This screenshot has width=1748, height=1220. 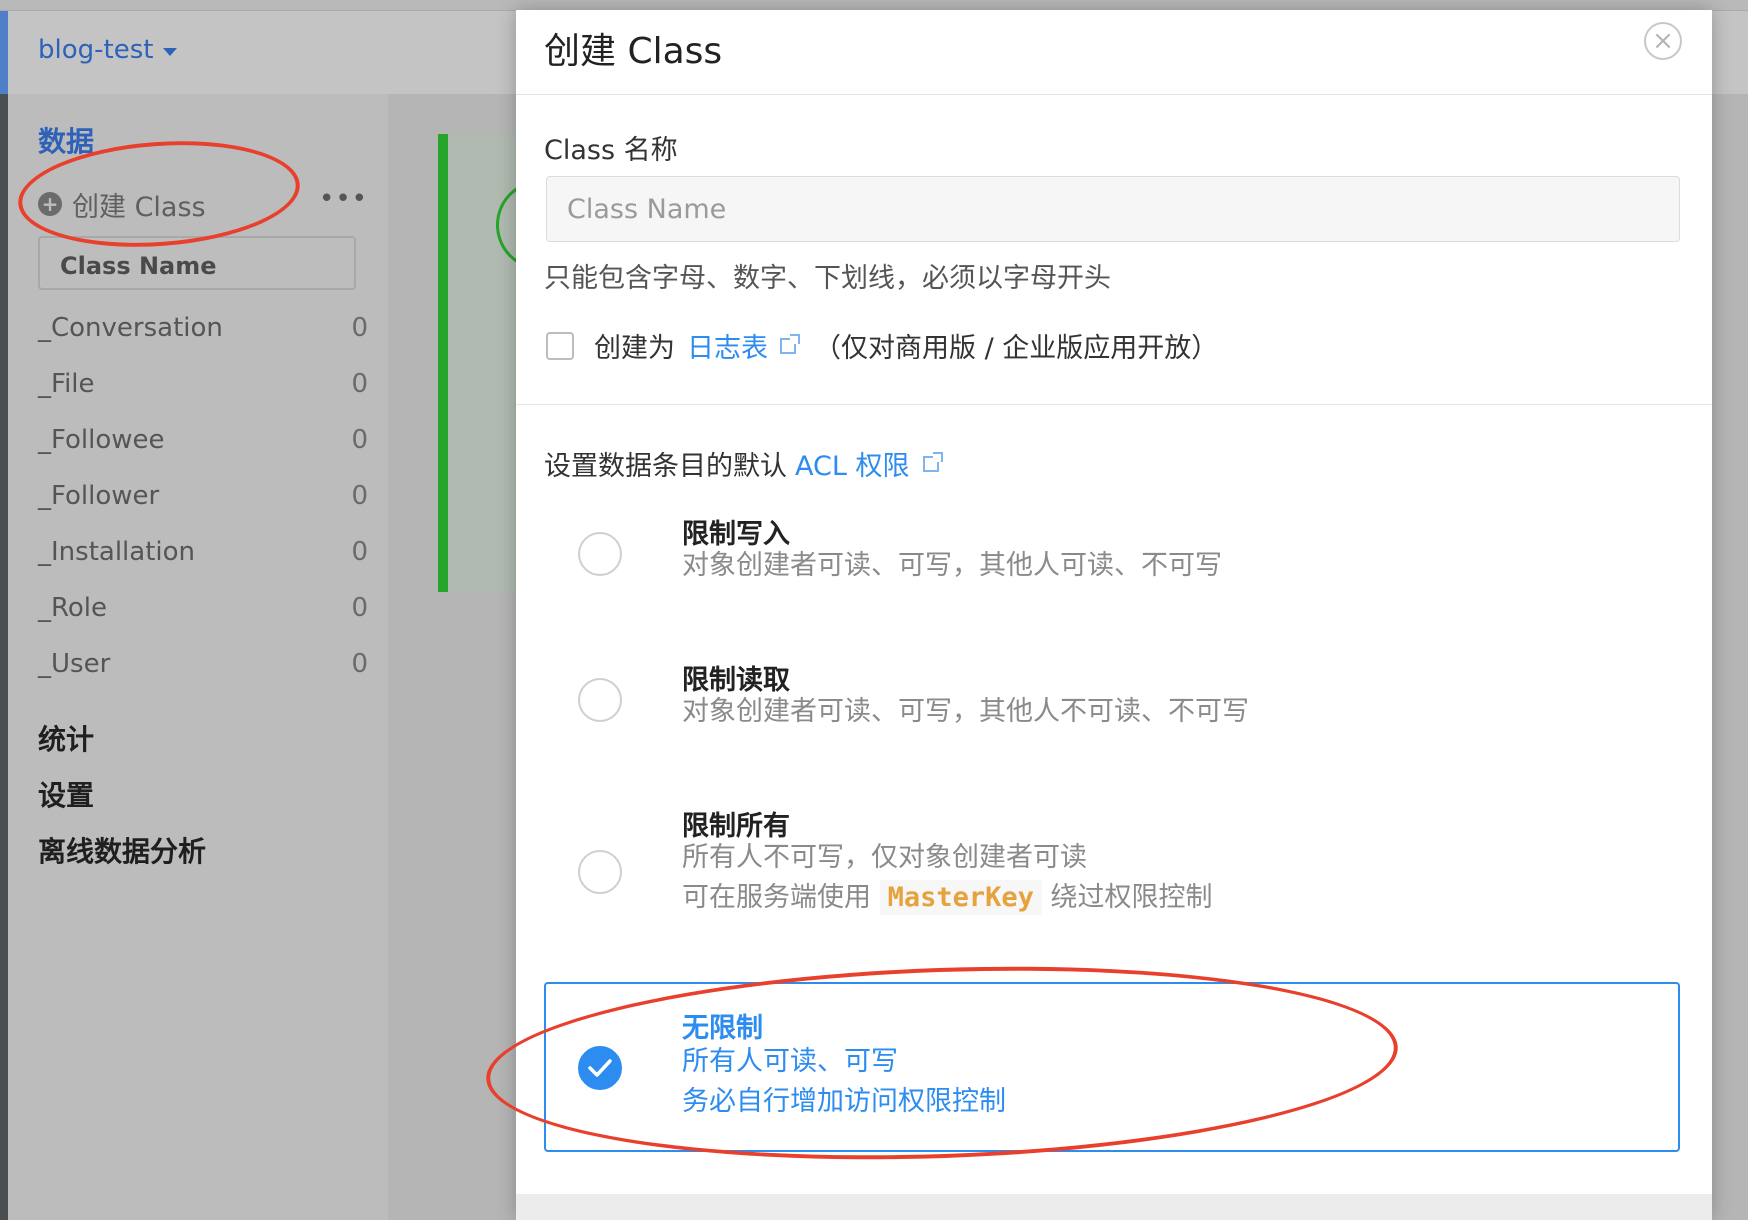 What do you see at coordinates (665, 466) in the screenshot?
I see `acl-heading-text: 设置数据条目的默认` at bounding box center [665, 466].